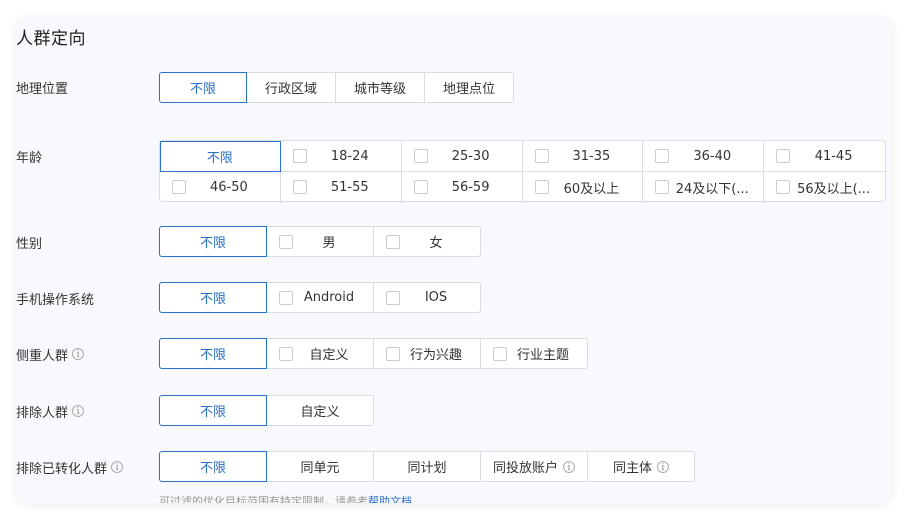 The image size is (909, 521). Describe the element at coordinates (469, 87) in the screenshot. I see `geo-option-geo-point: 地理点位` at that location.